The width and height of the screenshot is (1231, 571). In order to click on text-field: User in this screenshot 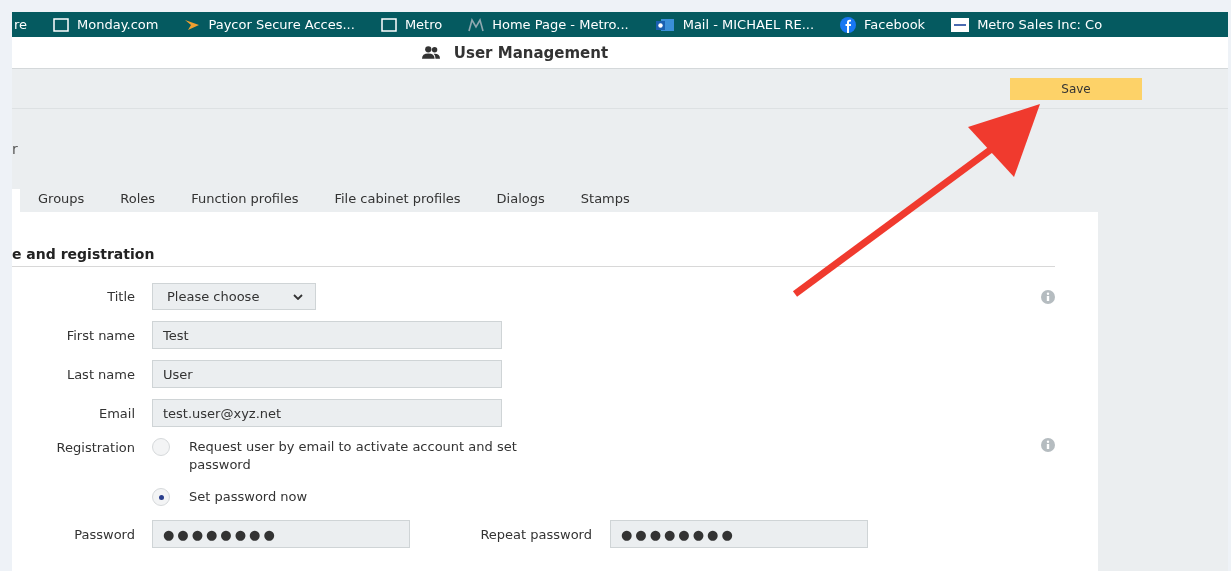, I will do `click(327, 374)`.